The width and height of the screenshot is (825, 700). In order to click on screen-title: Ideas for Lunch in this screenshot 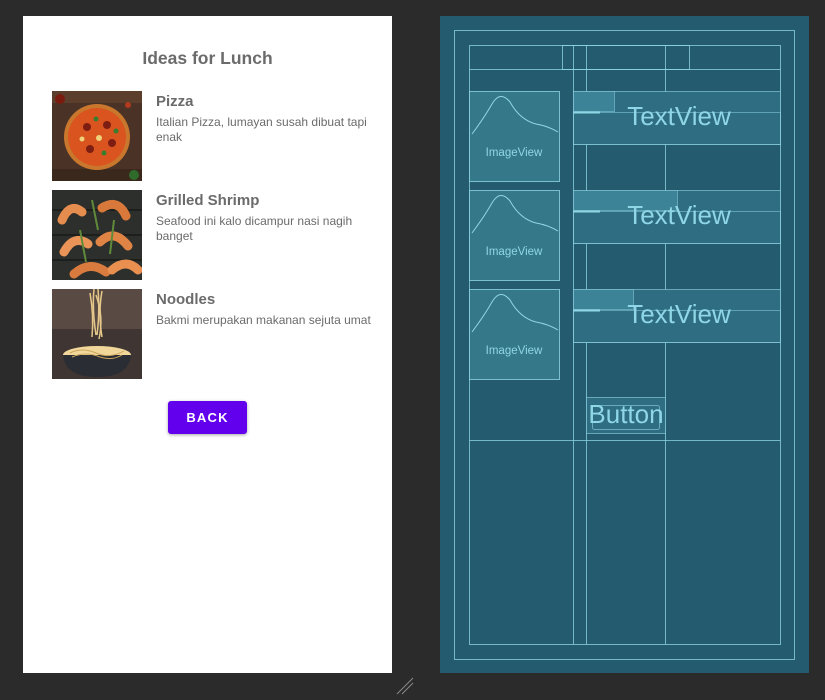, I will do `click(207, 58)`.